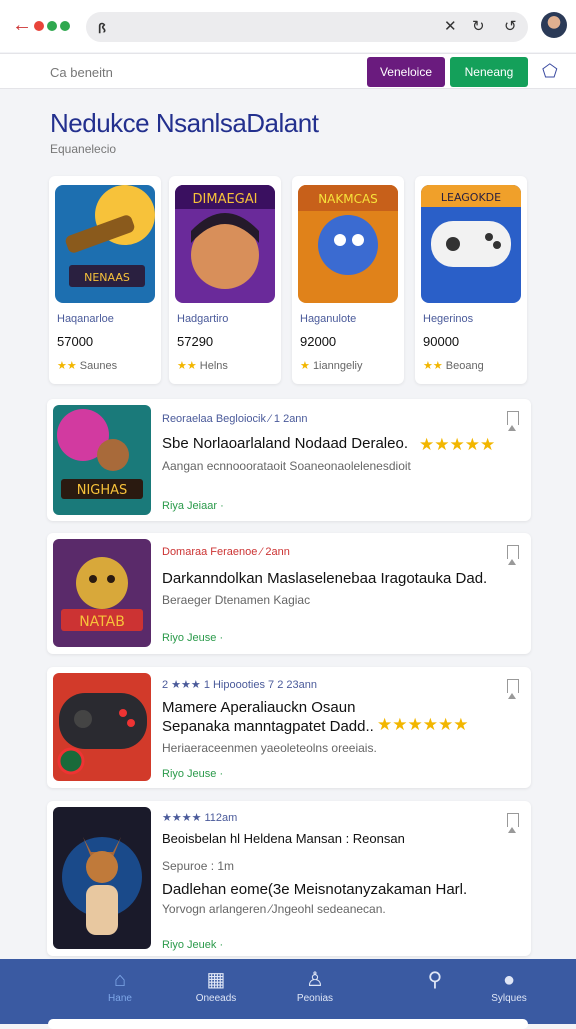 This screenshot has width=576, height=1029. Describe the element at coordinates (315, 889) in the screenshot. I see `item-headline: Dadlehan eome(3e Meisnotanyzakaman Harl.` at that location.